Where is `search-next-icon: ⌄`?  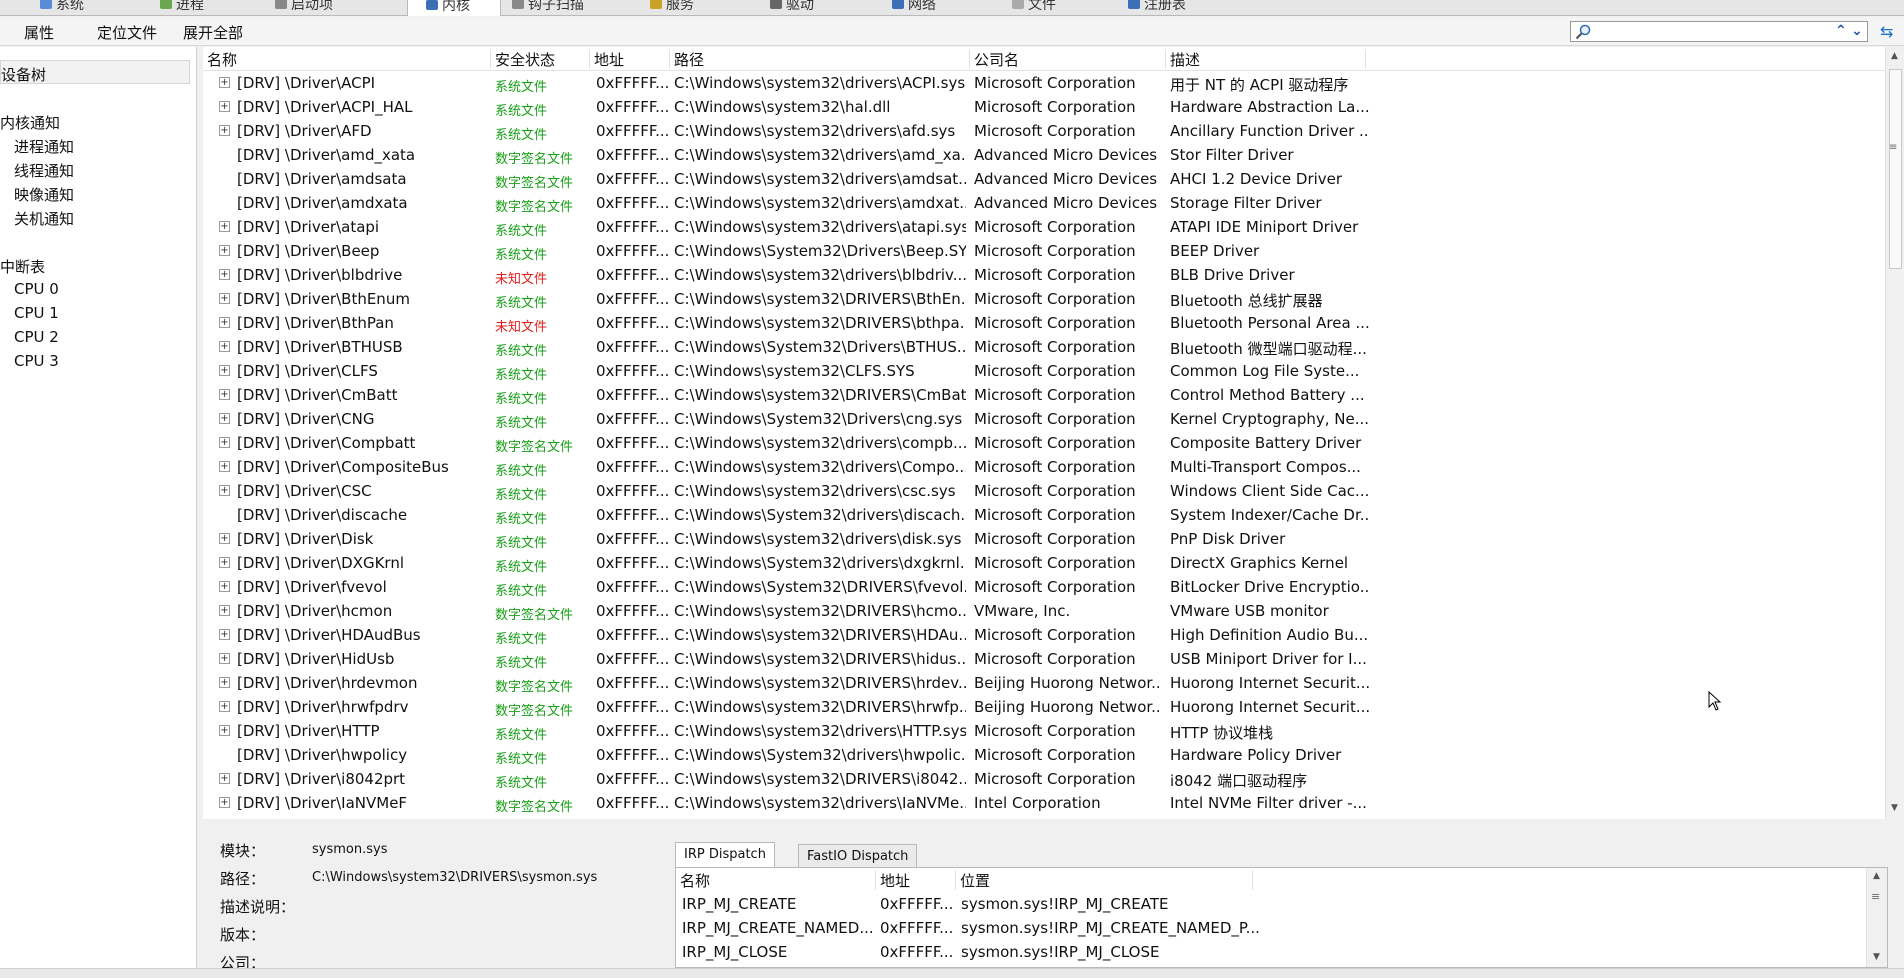 search-next-icon: ⌄ is located at coordinates (1857, 31).